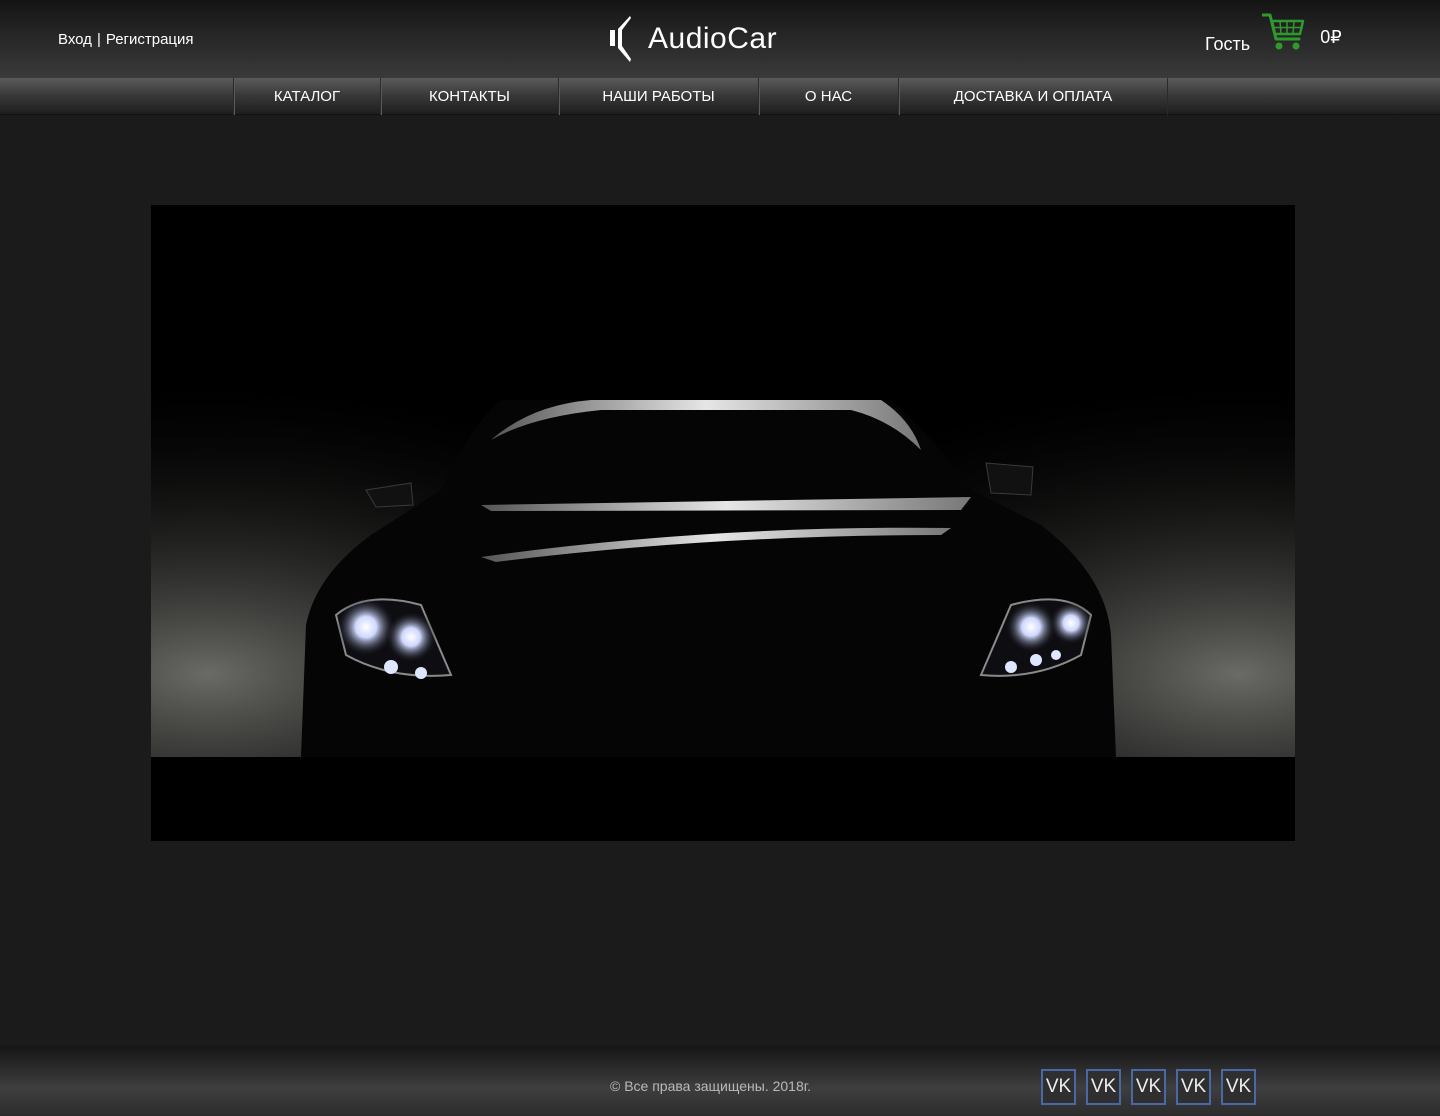 This screenshot has height=1116, width=1440. Describe the element at coordinates (829, 96) in the screenshot. I see `nav-item-about: О НАС` at that location.